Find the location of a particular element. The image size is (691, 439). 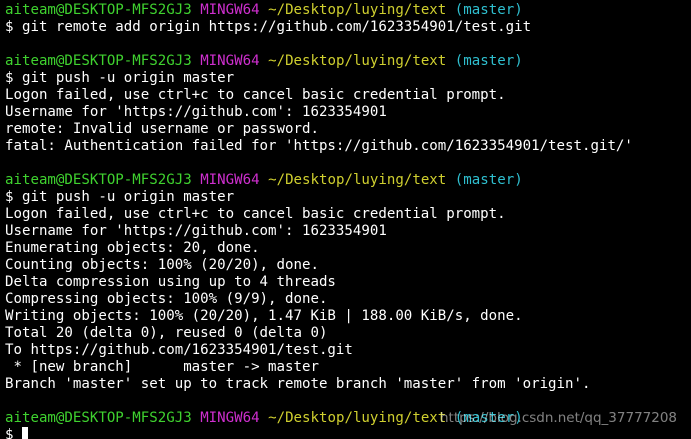

output-line: Total 20 (delta 0), reused 0 (delta 0) is located at coordinates (348, 333).